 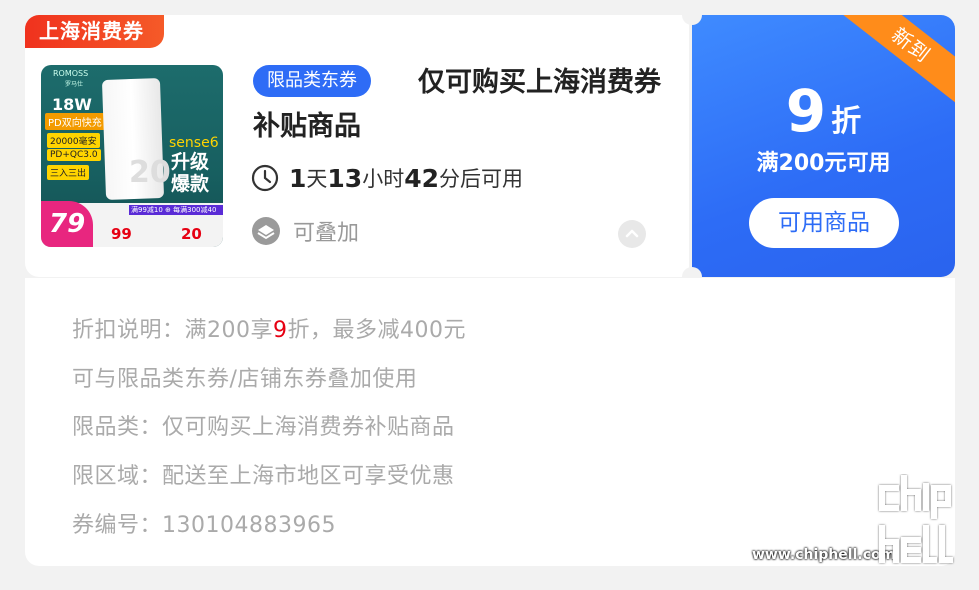 What do you see at coordinates (73, 140) in the screenshot?
I see `thumb-capacity: 20000毫安` at bounding box center [73, 140].